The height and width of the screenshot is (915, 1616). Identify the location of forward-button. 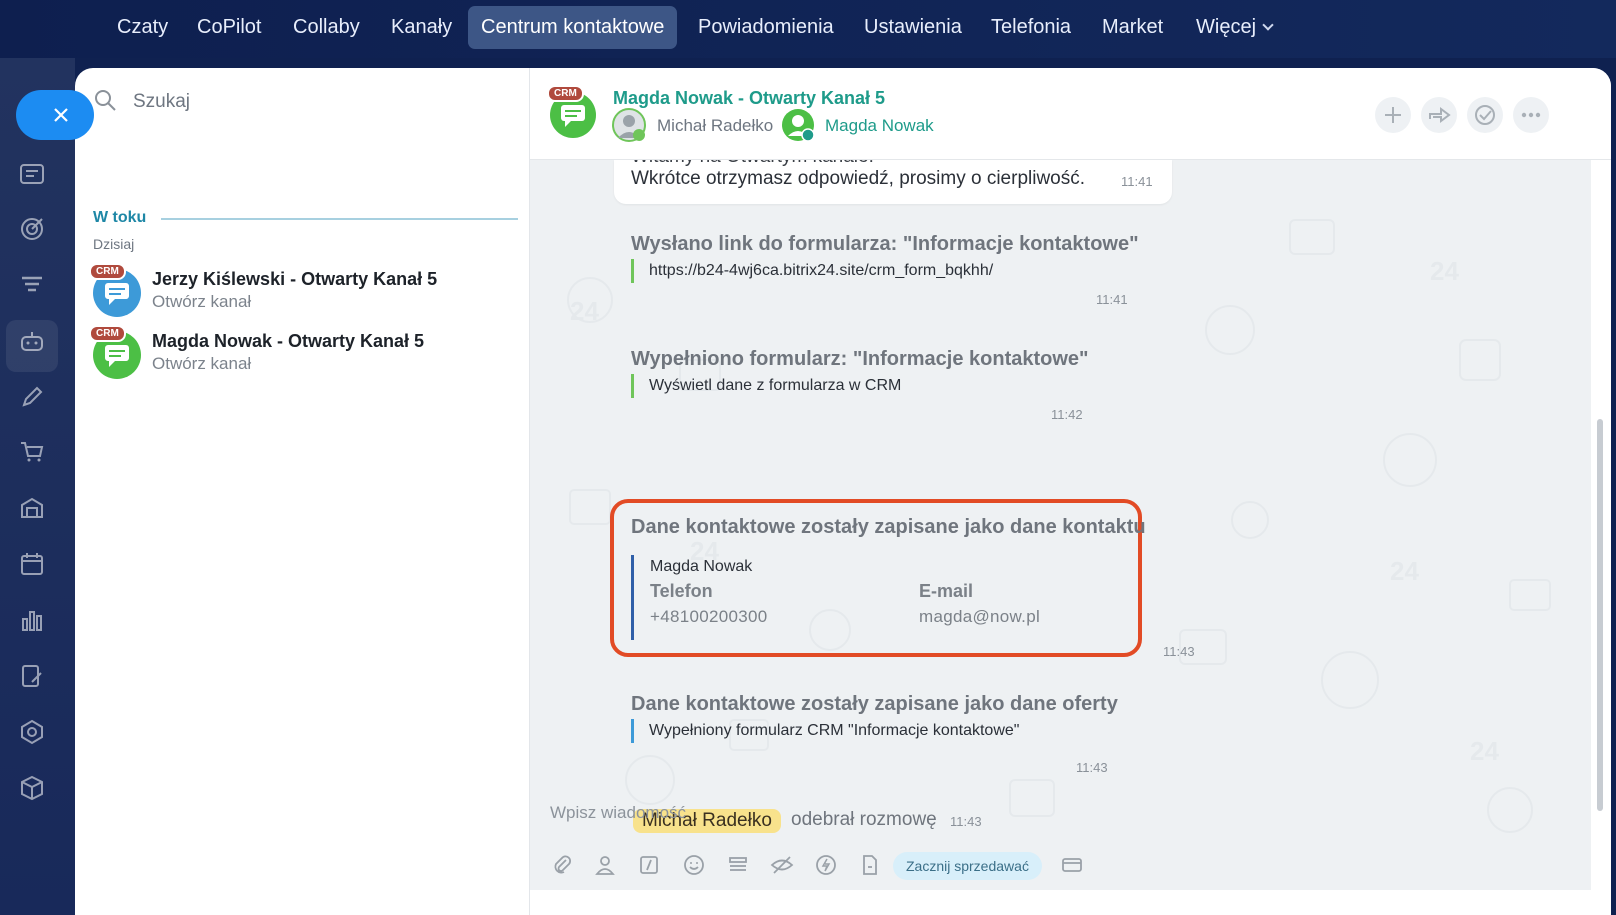
(1439, 115).